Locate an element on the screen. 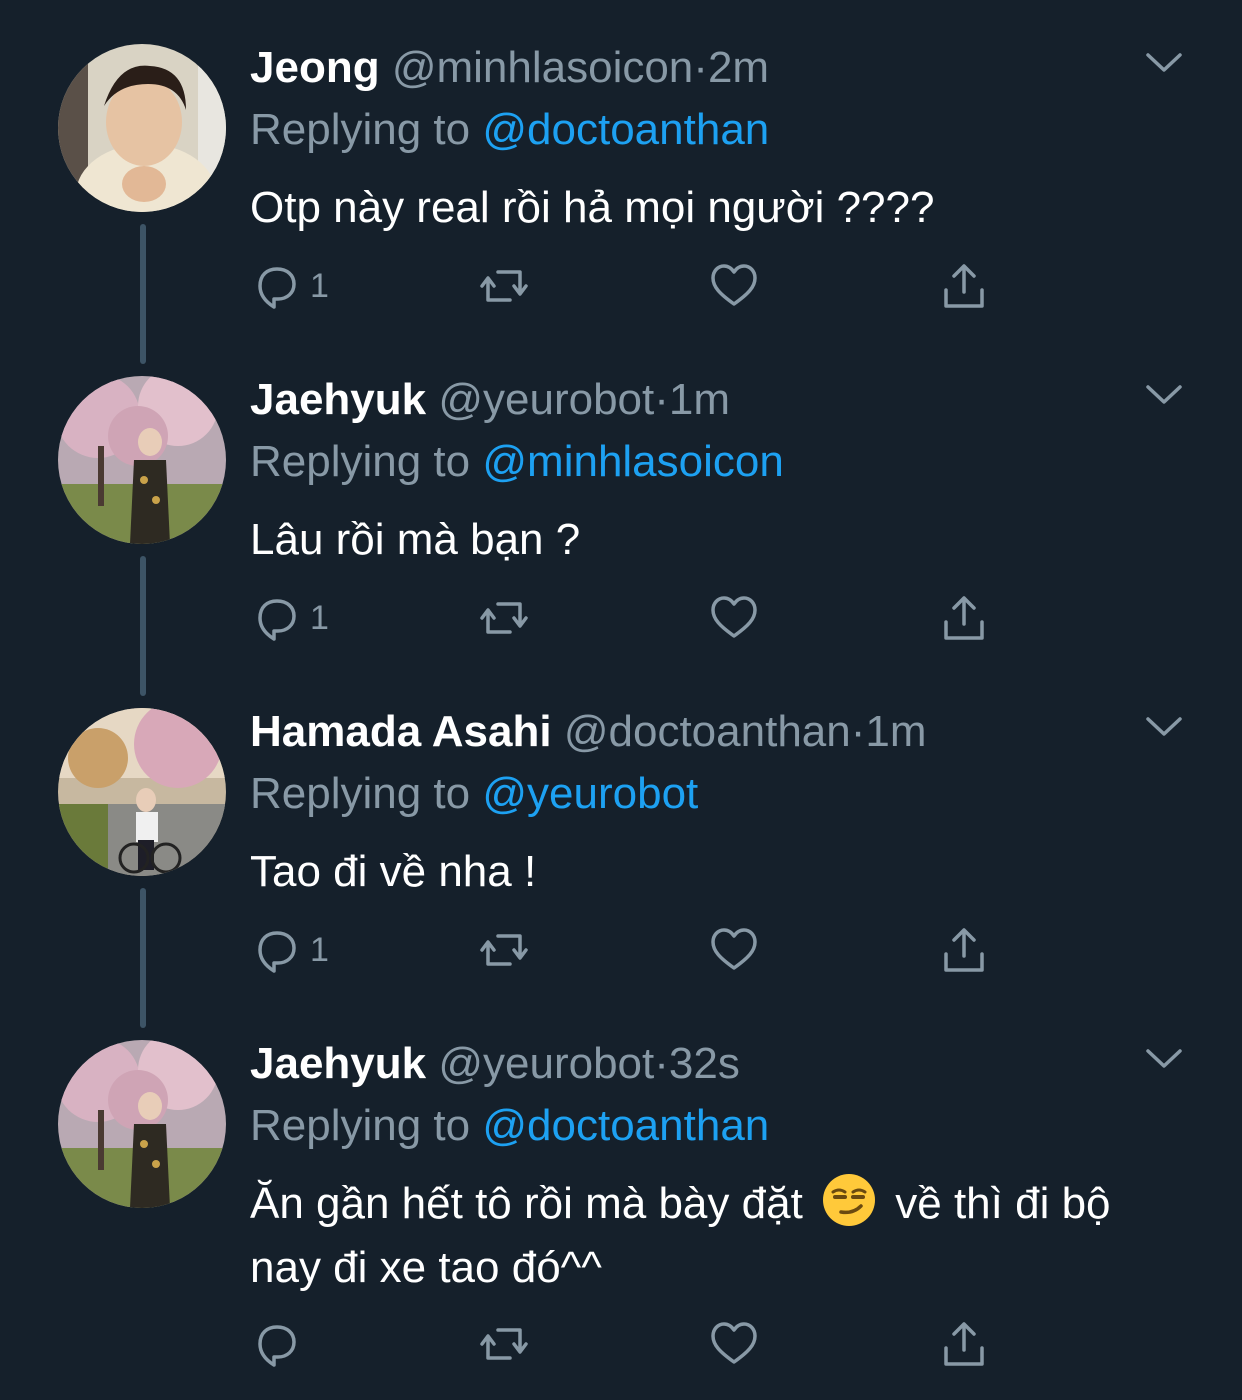  tweet-text: Tao đi về nha ! is located at coordinates (393, 871).